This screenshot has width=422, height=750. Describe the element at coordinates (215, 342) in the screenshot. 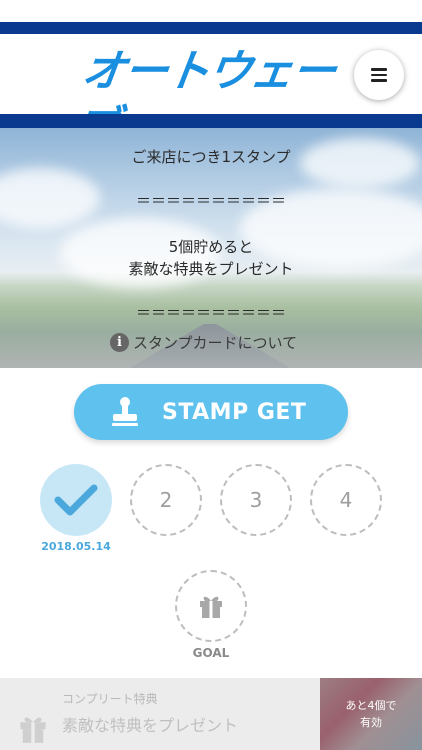

I see `about-stamp-card-label: スタンプカードについて` at that location.